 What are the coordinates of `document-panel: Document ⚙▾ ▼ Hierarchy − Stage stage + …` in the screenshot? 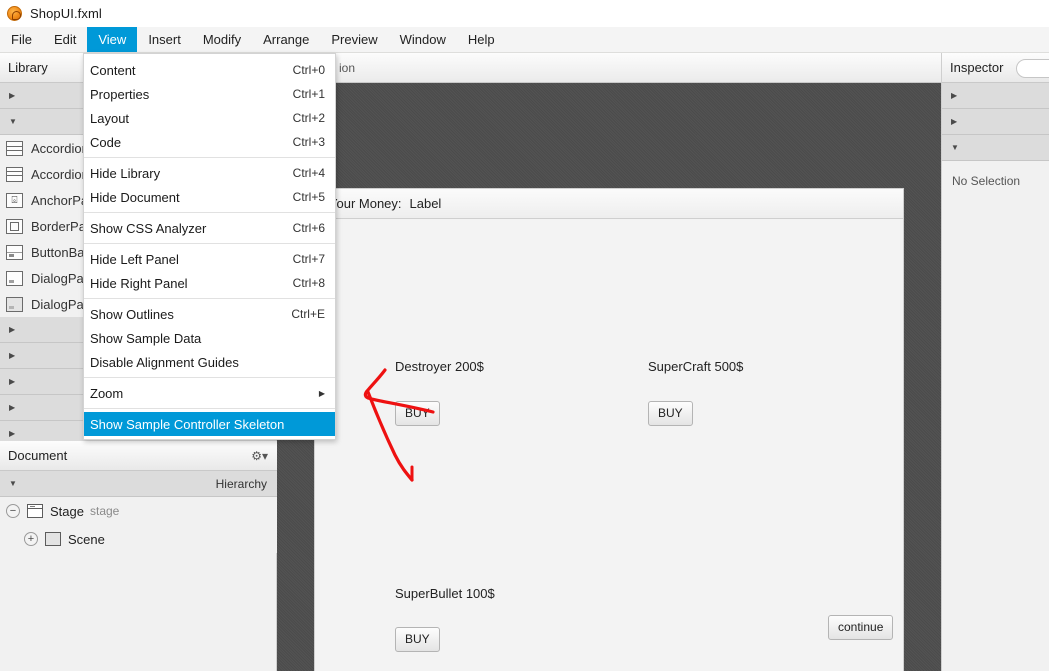 It's located at (138, 497).